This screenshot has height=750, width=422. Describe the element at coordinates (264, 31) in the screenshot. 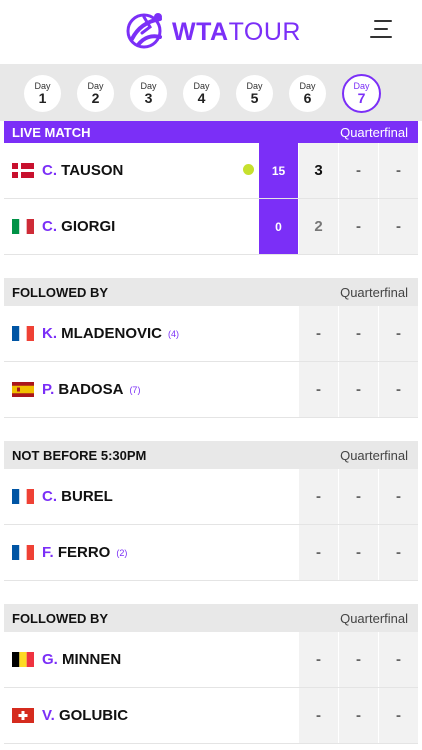

I see `logo-secondary: TOUR` at that location.